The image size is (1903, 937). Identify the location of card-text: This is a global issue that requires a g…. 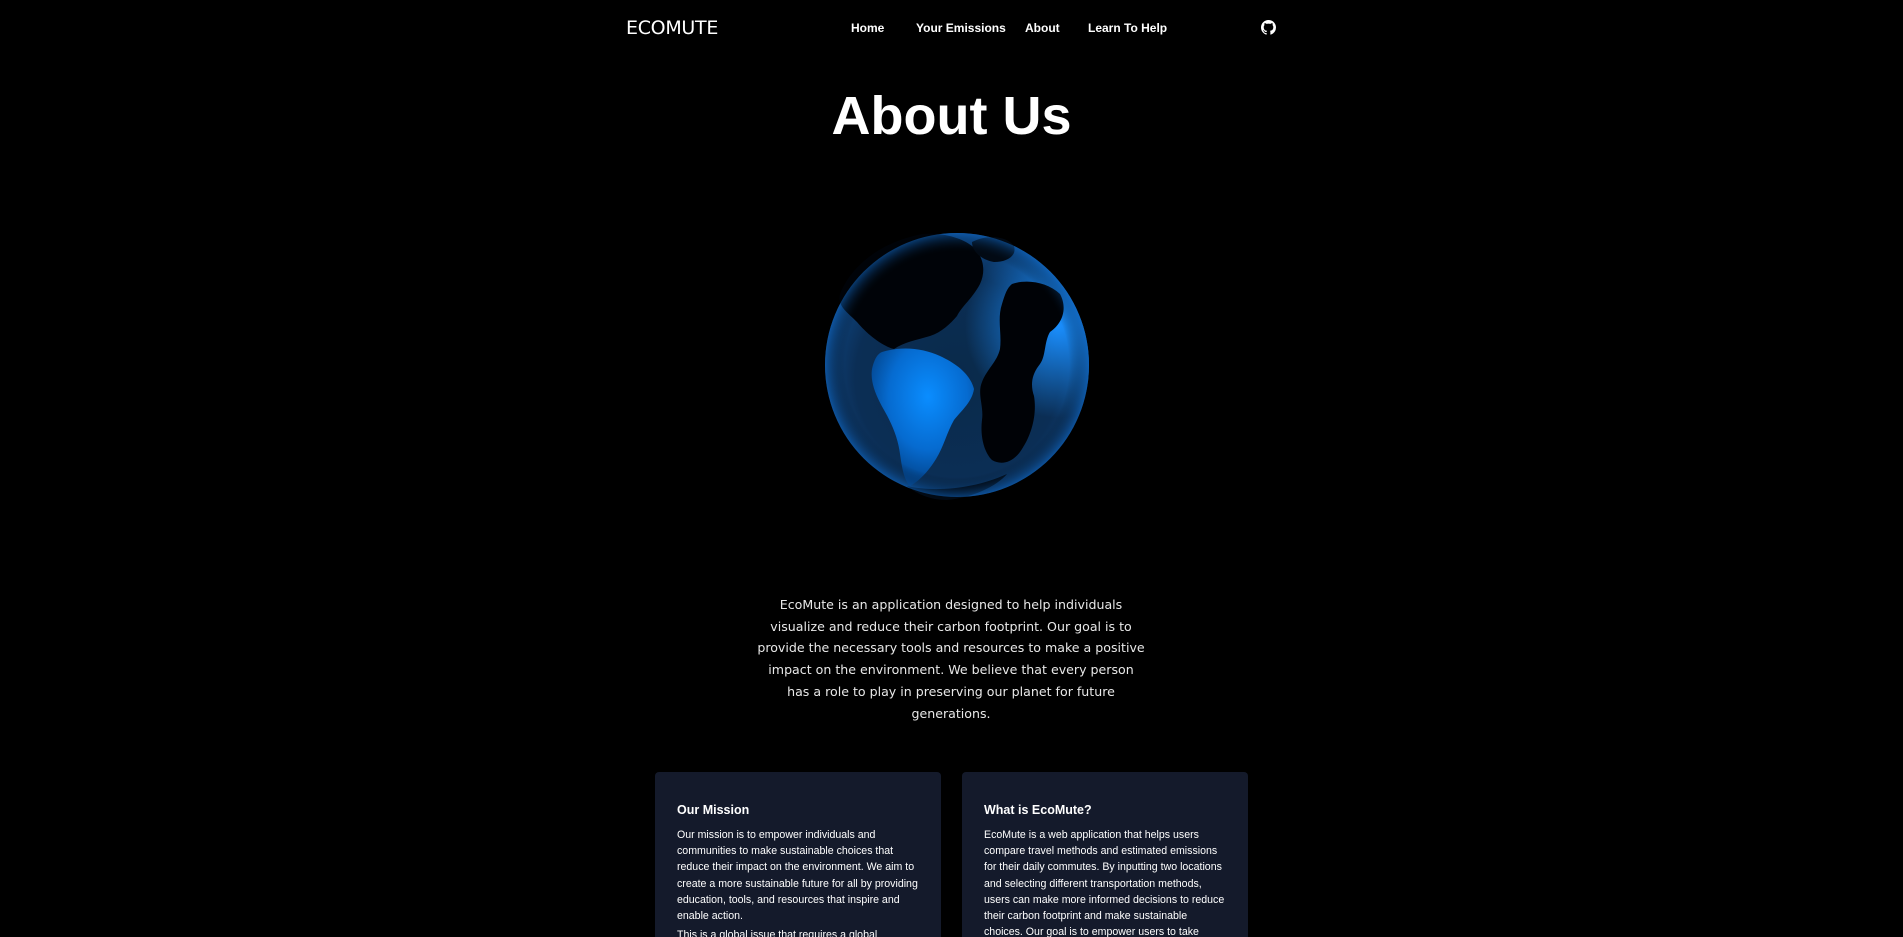
(777, 933).